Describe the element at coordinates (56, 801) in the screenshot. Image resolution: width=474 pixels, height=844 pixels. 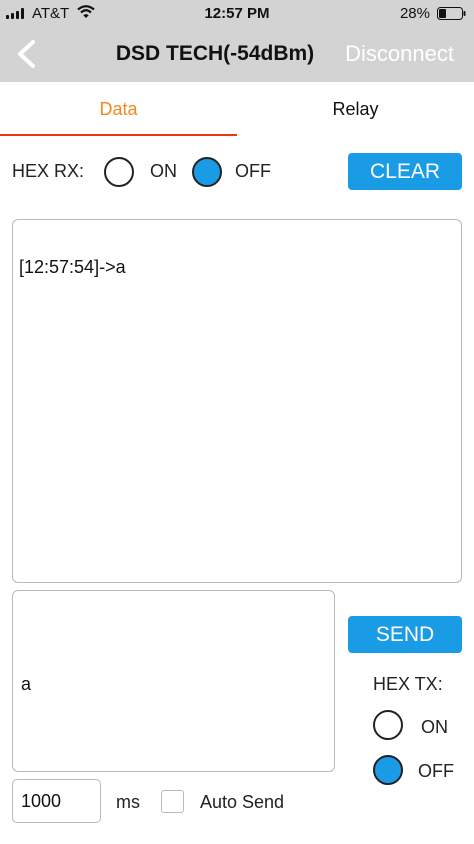
I see `send-interval-input: 1000` at that location.